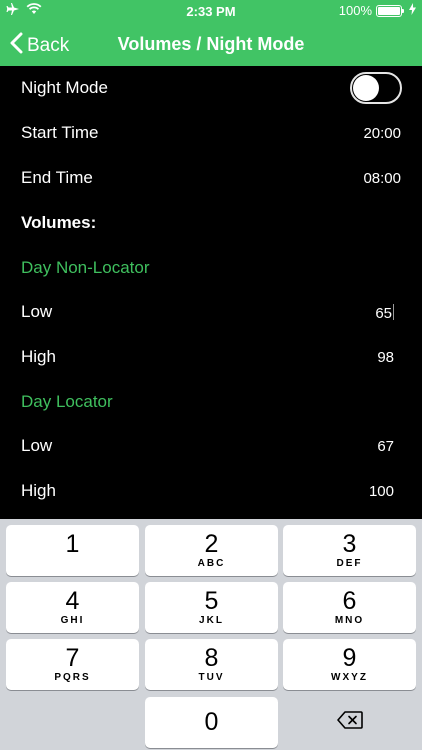 The height and width of the screenshot is (750, 422). Describe the element at coordinates (211, 620) in the screenshot. I see `key-5-letters: JKL` at that location.